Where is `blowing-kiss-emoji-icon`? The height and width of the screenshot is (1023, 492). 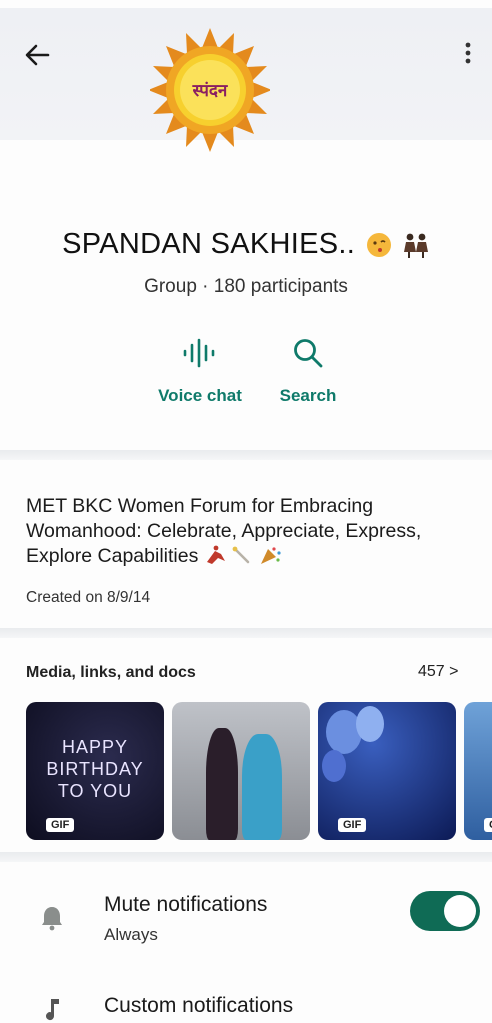
blowing-kiss-emoji-icon is located at coordinates (378, 245).